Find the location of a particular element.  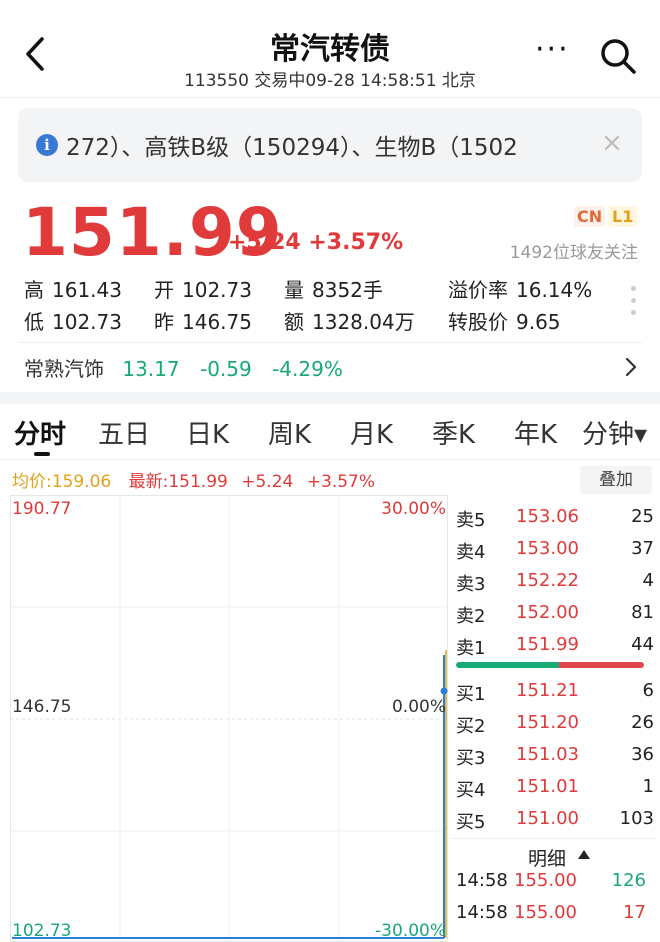

chart-summary: 均价:159.06 最新:151.99 +5.24 +3.57% is located at coordinates (197, 479).